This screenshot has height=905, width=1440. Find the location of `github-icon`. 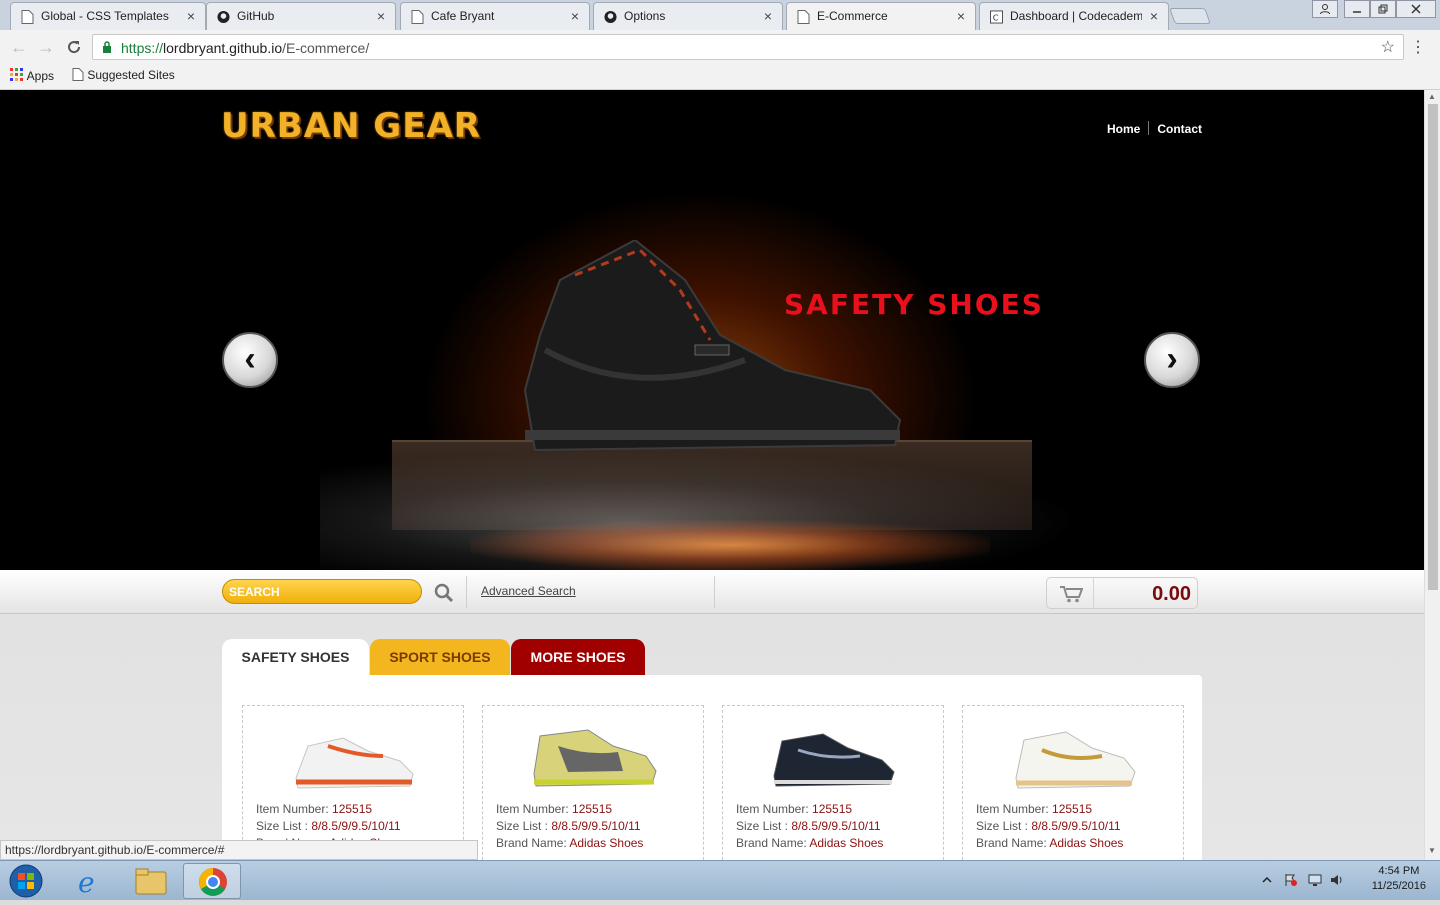

github-icon is located at coordinates (223, 17).